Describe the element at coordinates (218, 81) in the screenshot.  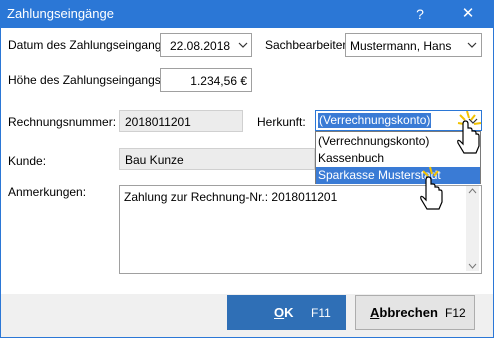
I see `amount-value: 1.234,56 €` at that location.